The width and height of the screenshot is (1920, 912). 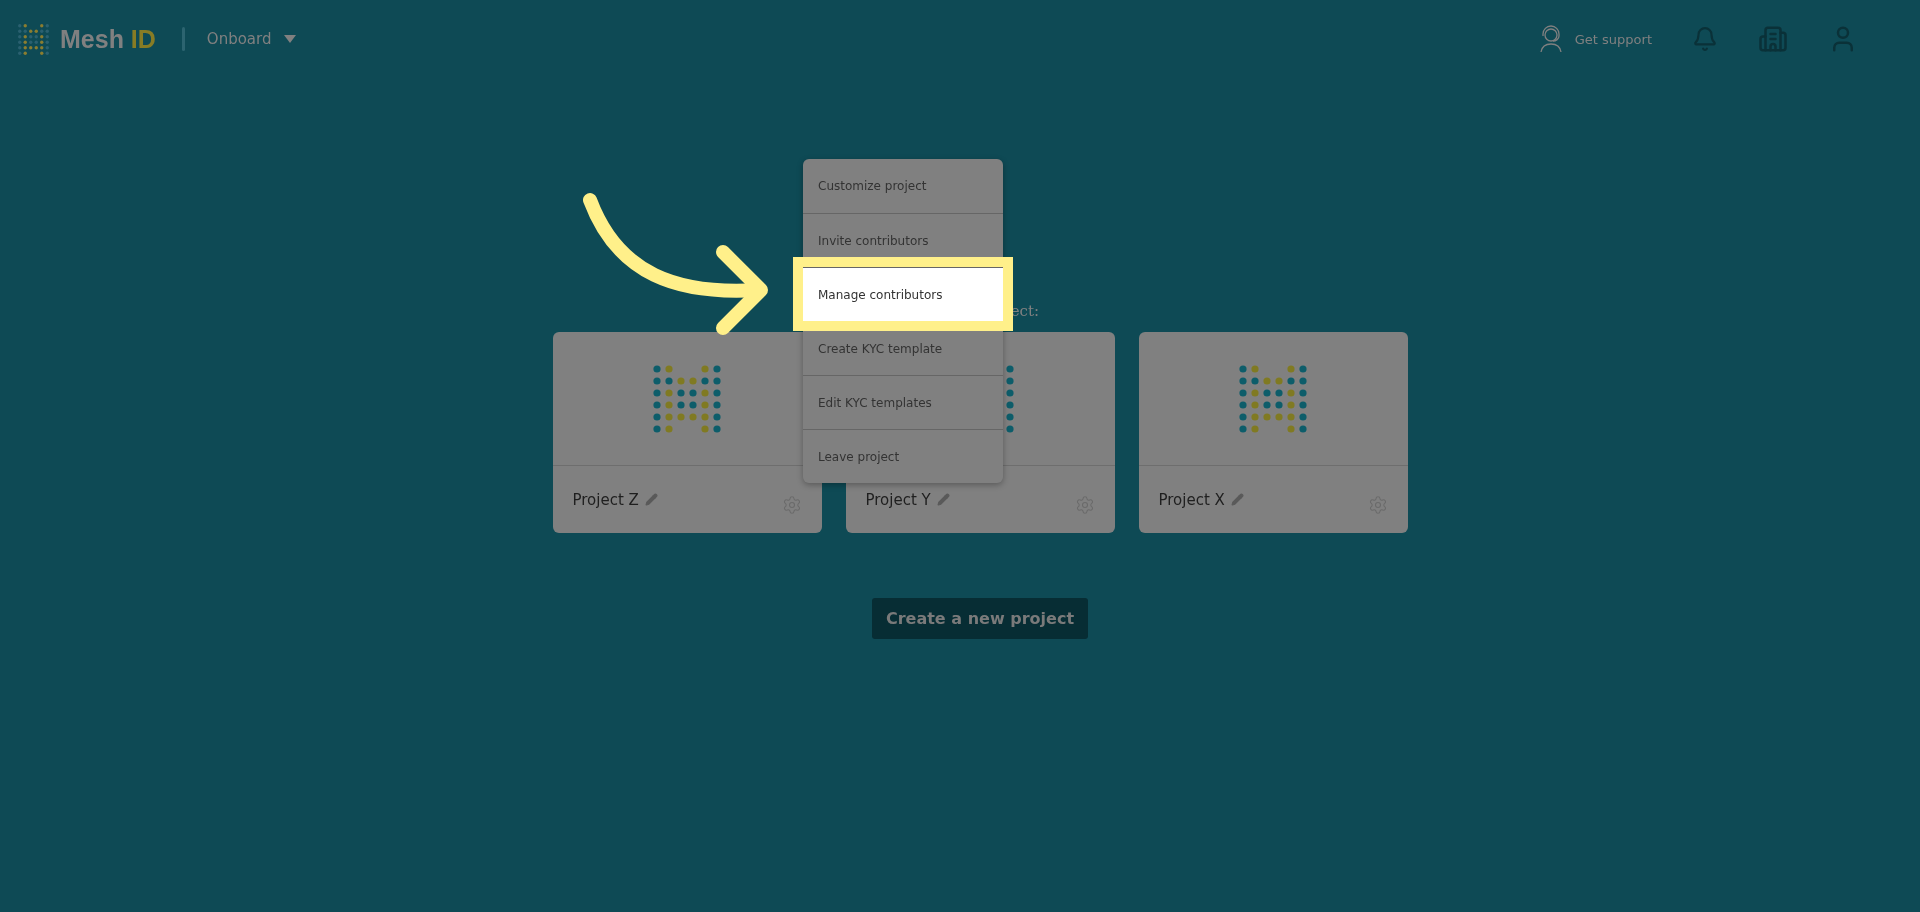 What do you see at coordinates (605, 499) in the screenshot?
I see `project-name: Project Z` at bounding box center [605, 499].